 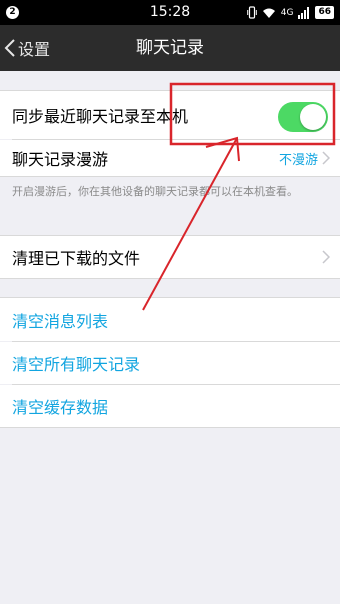 What do you see at coordinates (76, 364) in the screenshot?
I see `clear-all-chats-label: 清空所有聊天记录` at bounding box center [76, 364].